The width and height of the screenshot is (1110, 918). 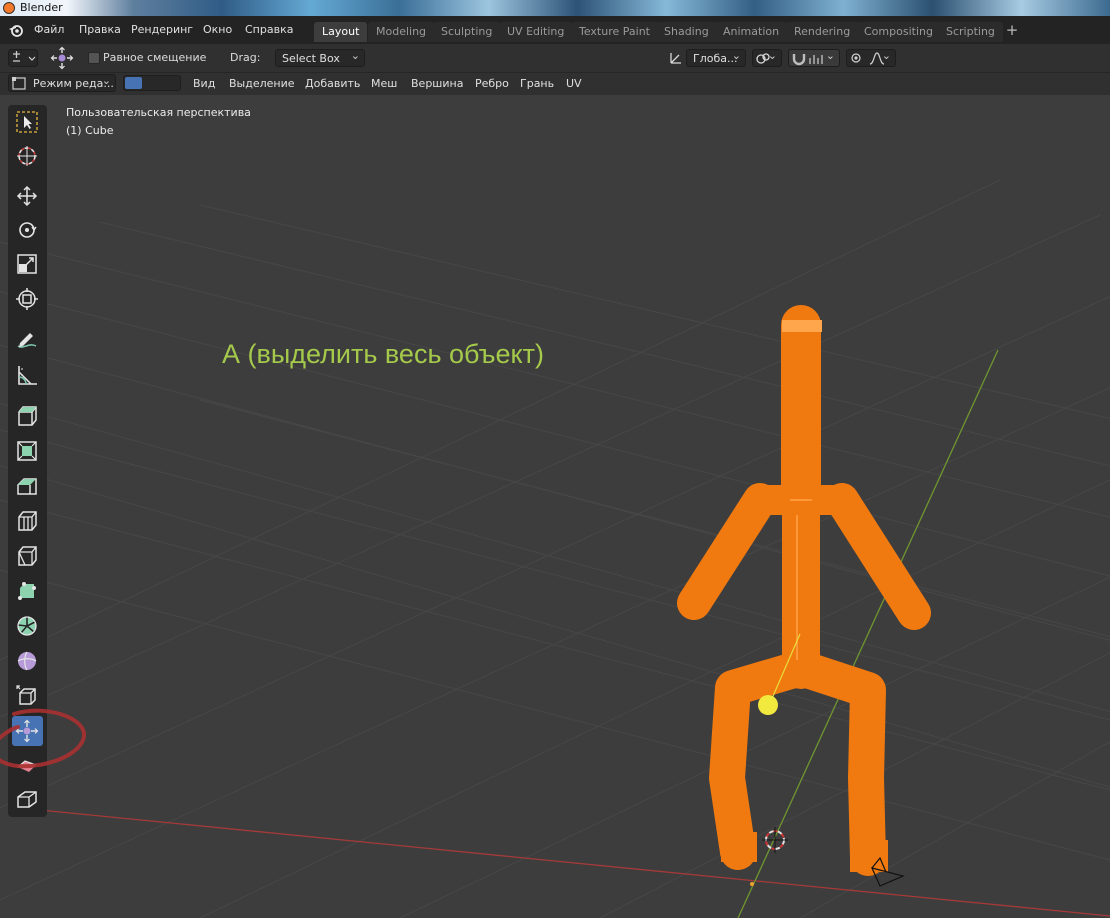 I want to click on pivot-point-dropdown, so click(x=767, y=58).